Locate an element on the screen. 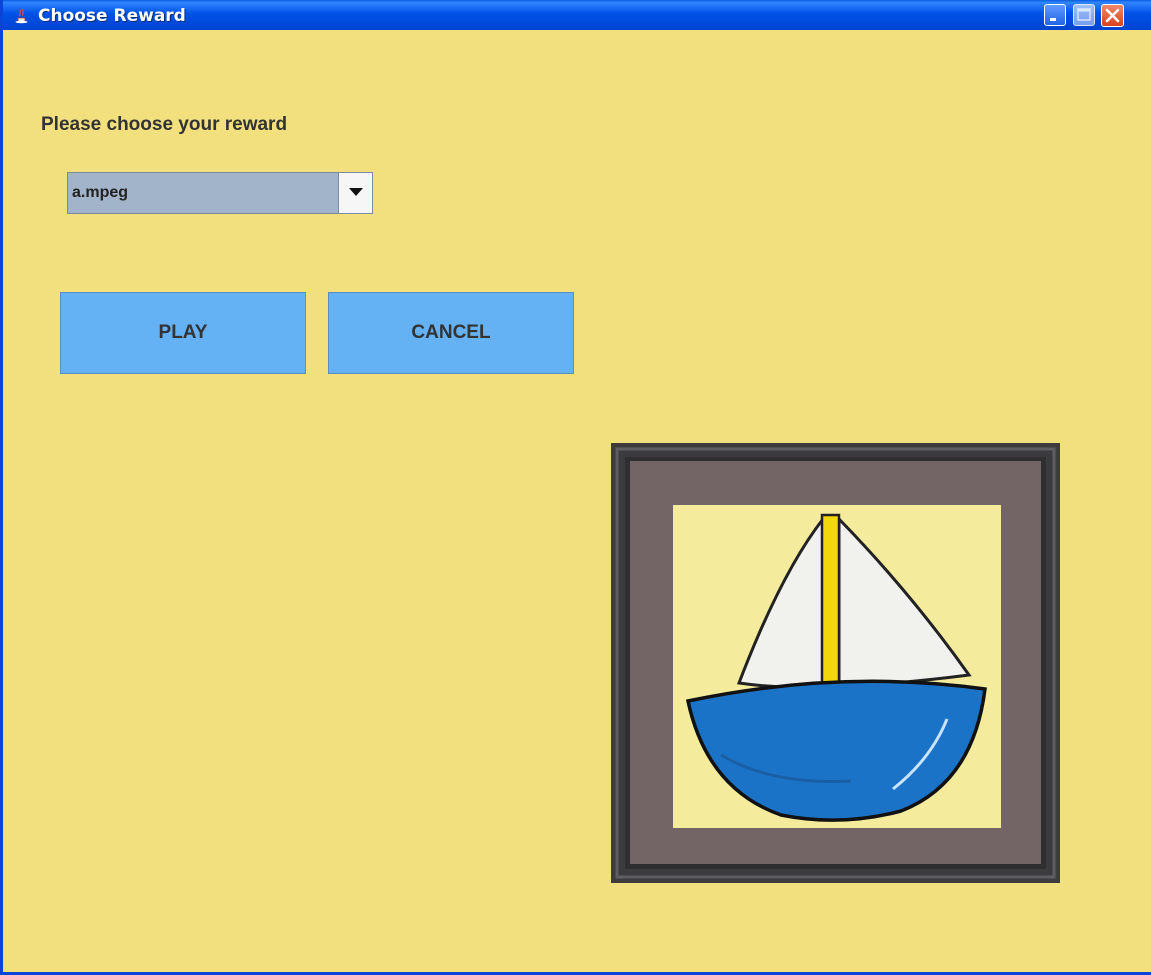 This screenshot has width=1151, height=975. boat-mast is located at coordinates (830, 605).